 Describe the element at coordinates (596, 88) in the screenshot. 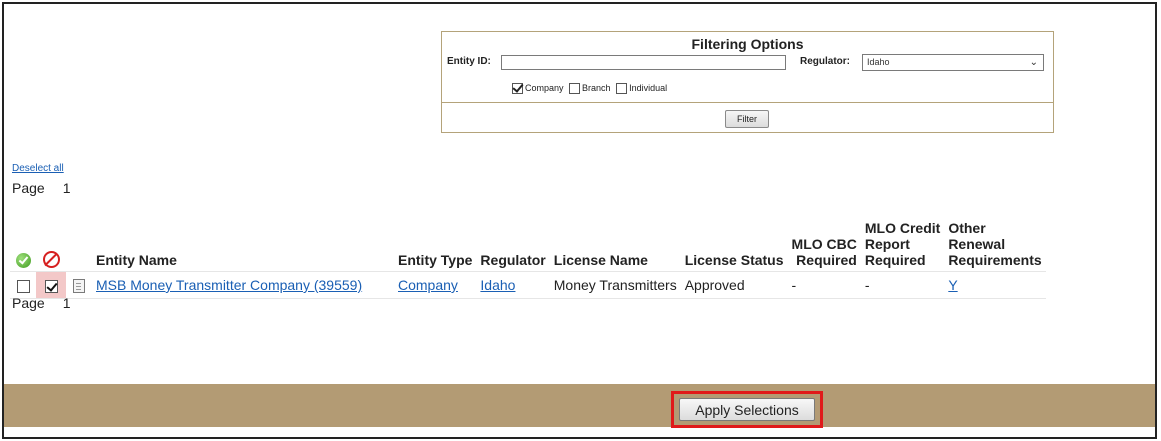

I see `branch-checkbox-label: Branch` at that location.